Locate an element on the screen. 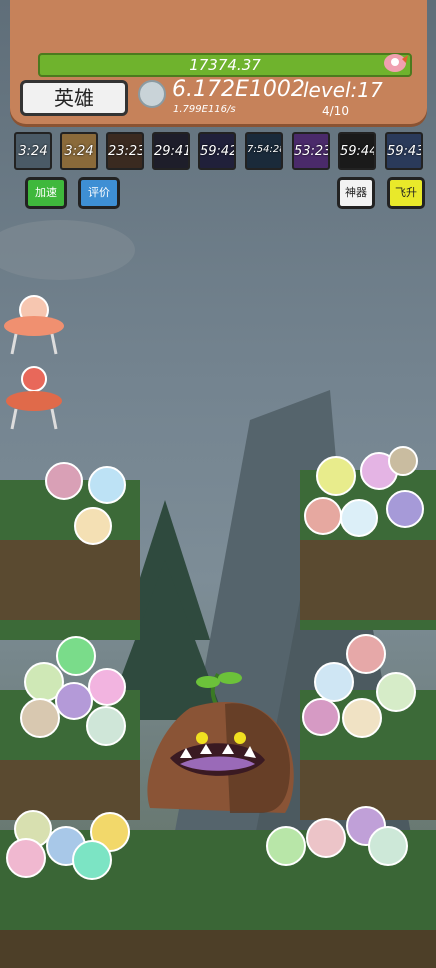 The image size is (436, 968). skill-slot-2: 3:24 is located at coordinates (79, 151).